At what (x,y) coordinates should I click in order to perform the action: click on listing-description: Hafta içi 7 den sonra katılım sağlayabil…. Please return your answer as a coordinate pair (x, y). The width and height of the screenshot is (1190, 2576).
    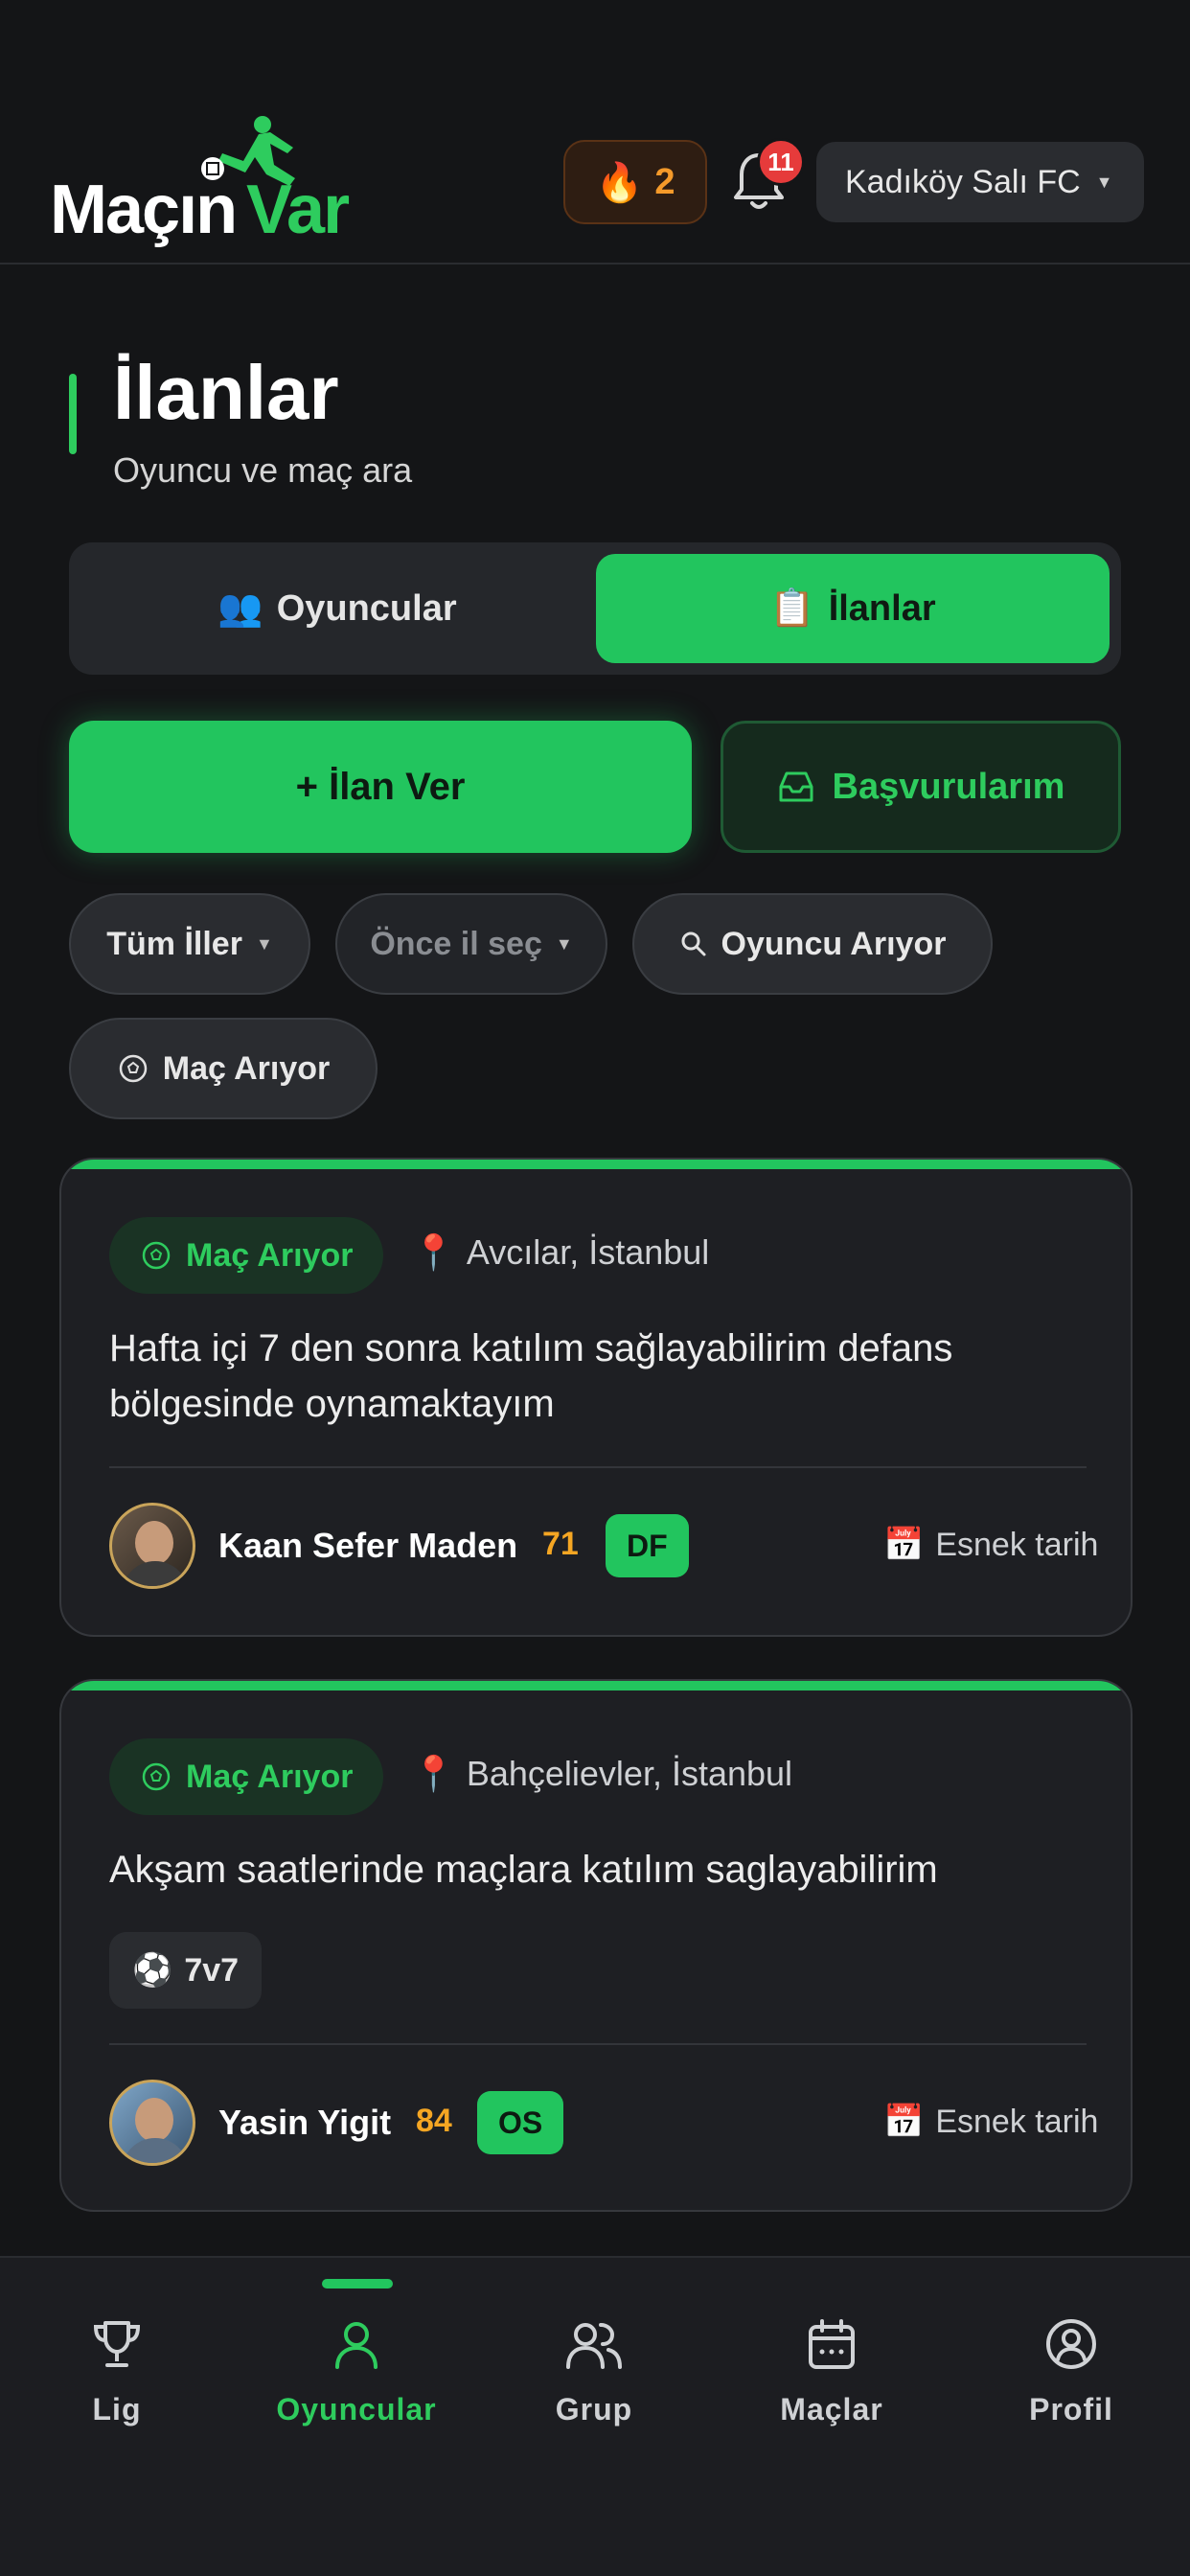
    Looking at the image, I should click on (593, 1376).